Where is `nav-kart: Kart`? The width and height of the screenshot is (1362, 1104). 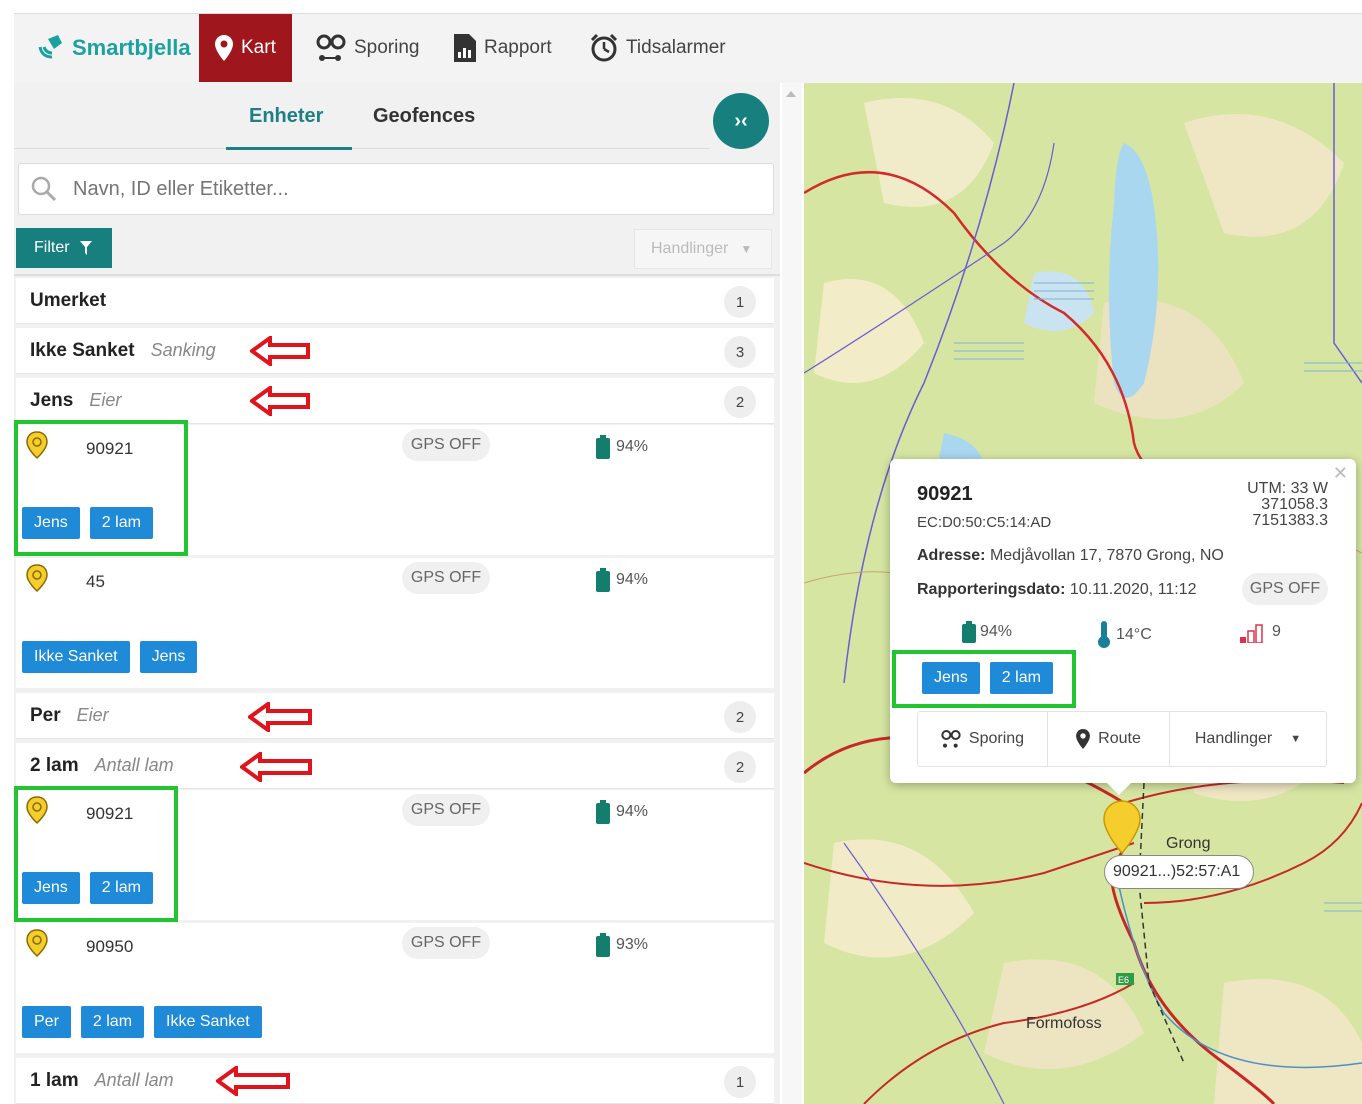 nav-kart: Kart is located at coordinates (245, 48).